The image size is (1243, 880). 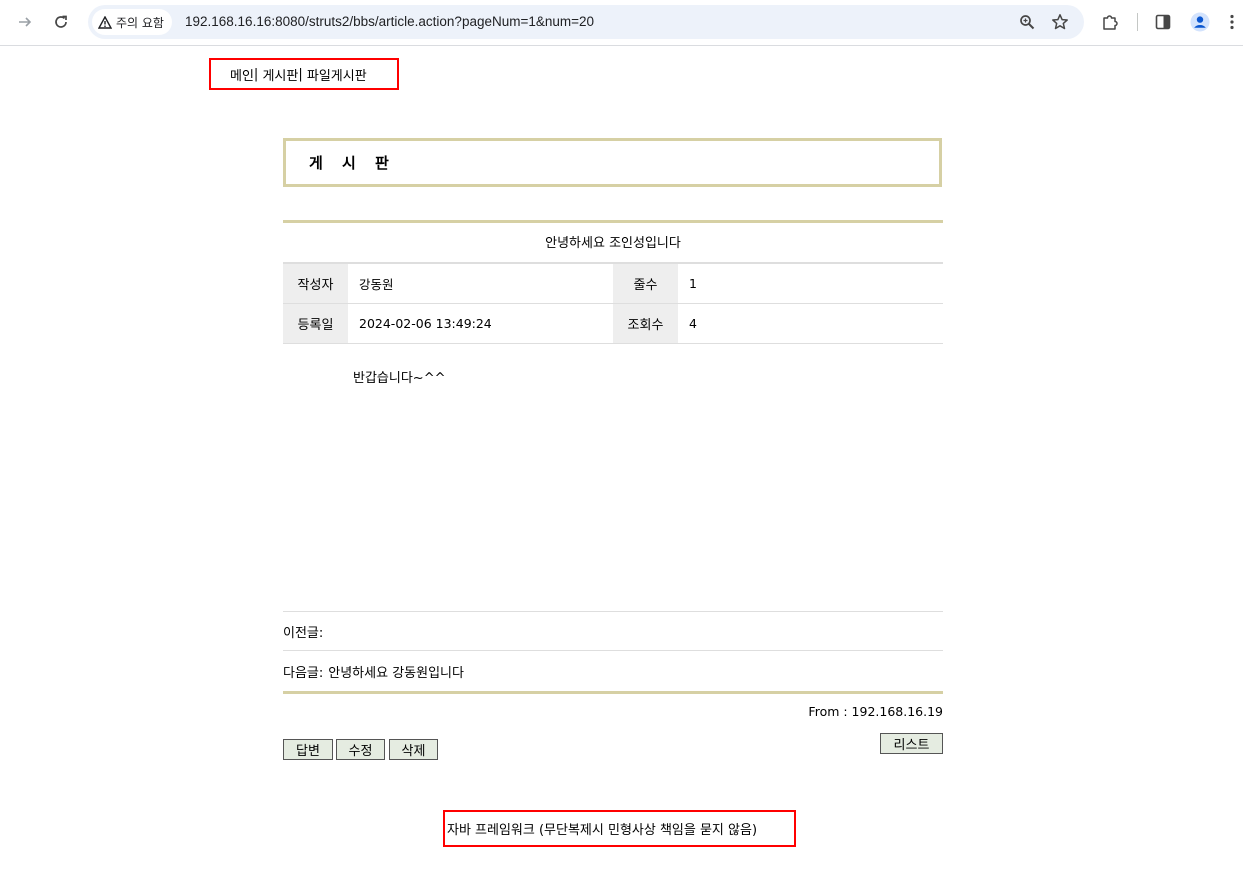 What do you see at coordinates (25, 22) in the screenshot?
I see `forward-arrow-icon` at bounding box center [25, 22].